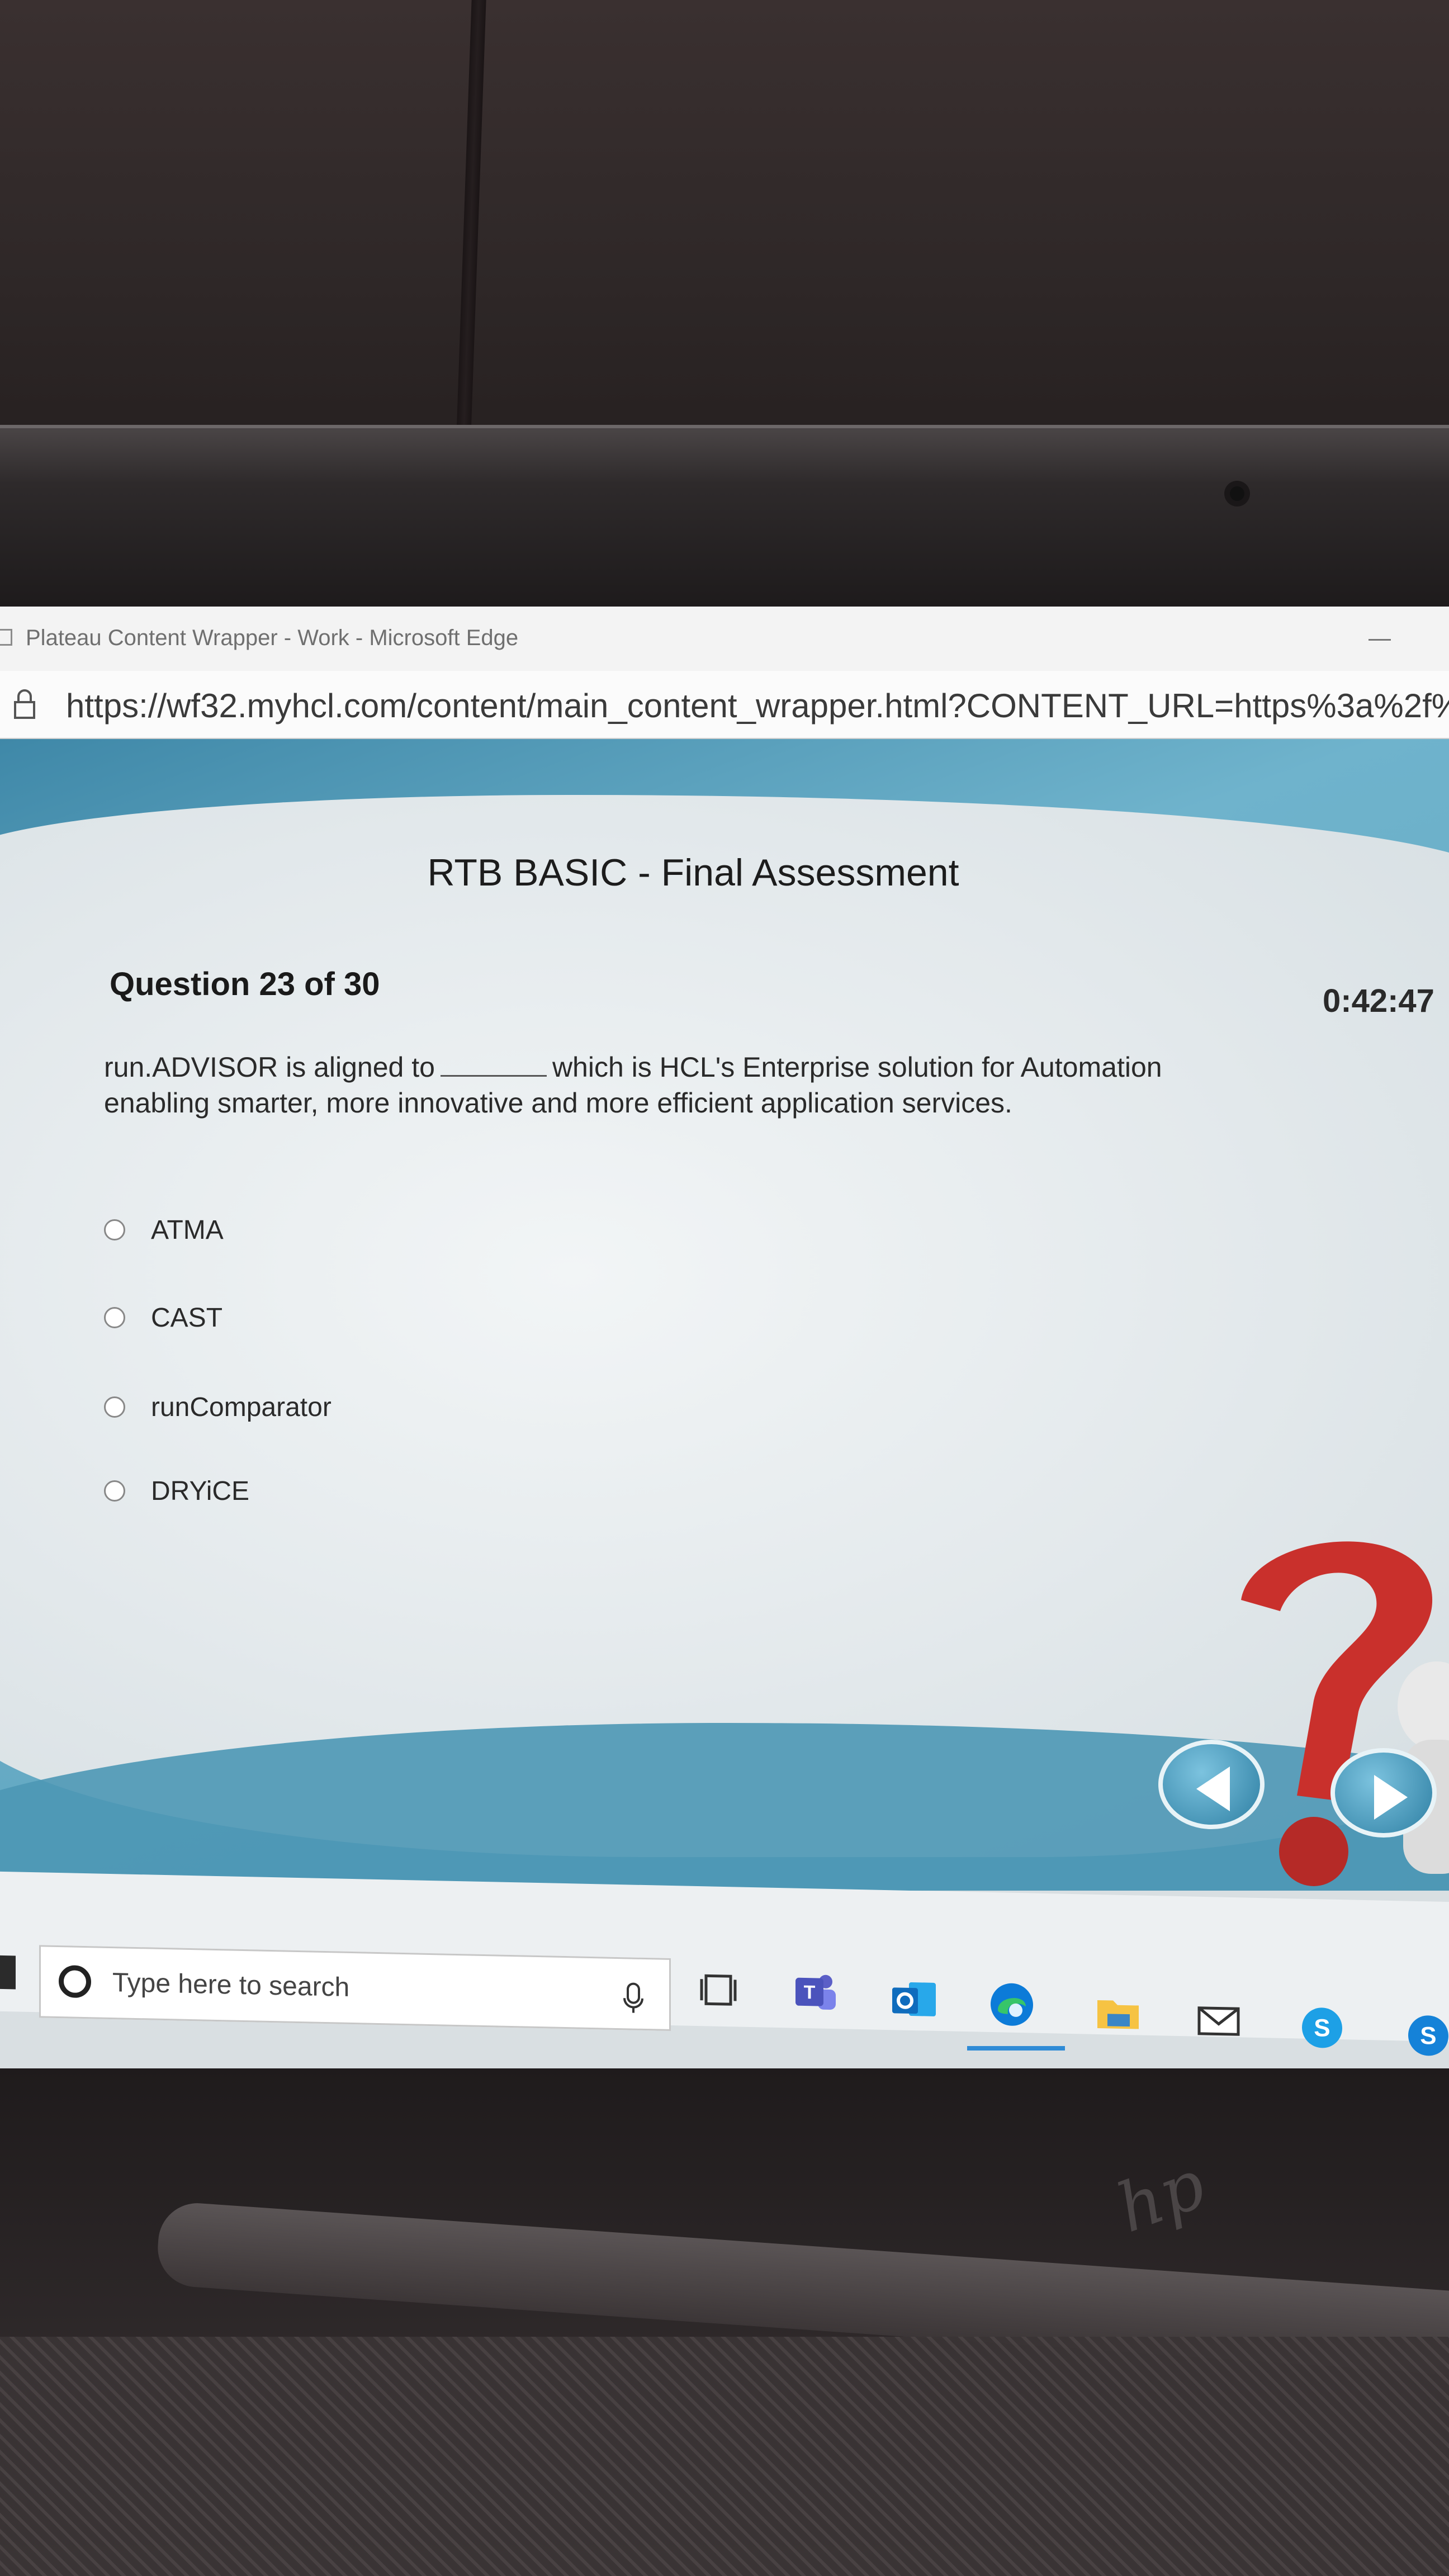  What do you see at coordinates (724, 2456) in the screenshot?
I see `laptop-keyboard-area` at bounding box center [724, 2456].